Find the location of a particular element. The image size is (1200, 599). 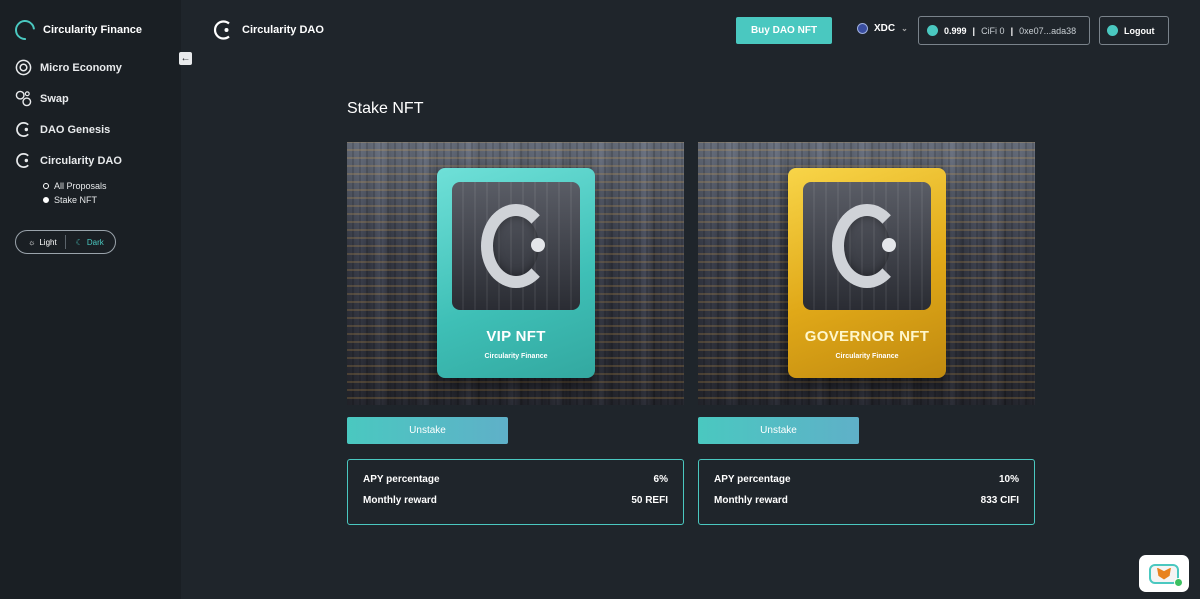

wallet-extension-widget is located at coordinates (1164, 573).